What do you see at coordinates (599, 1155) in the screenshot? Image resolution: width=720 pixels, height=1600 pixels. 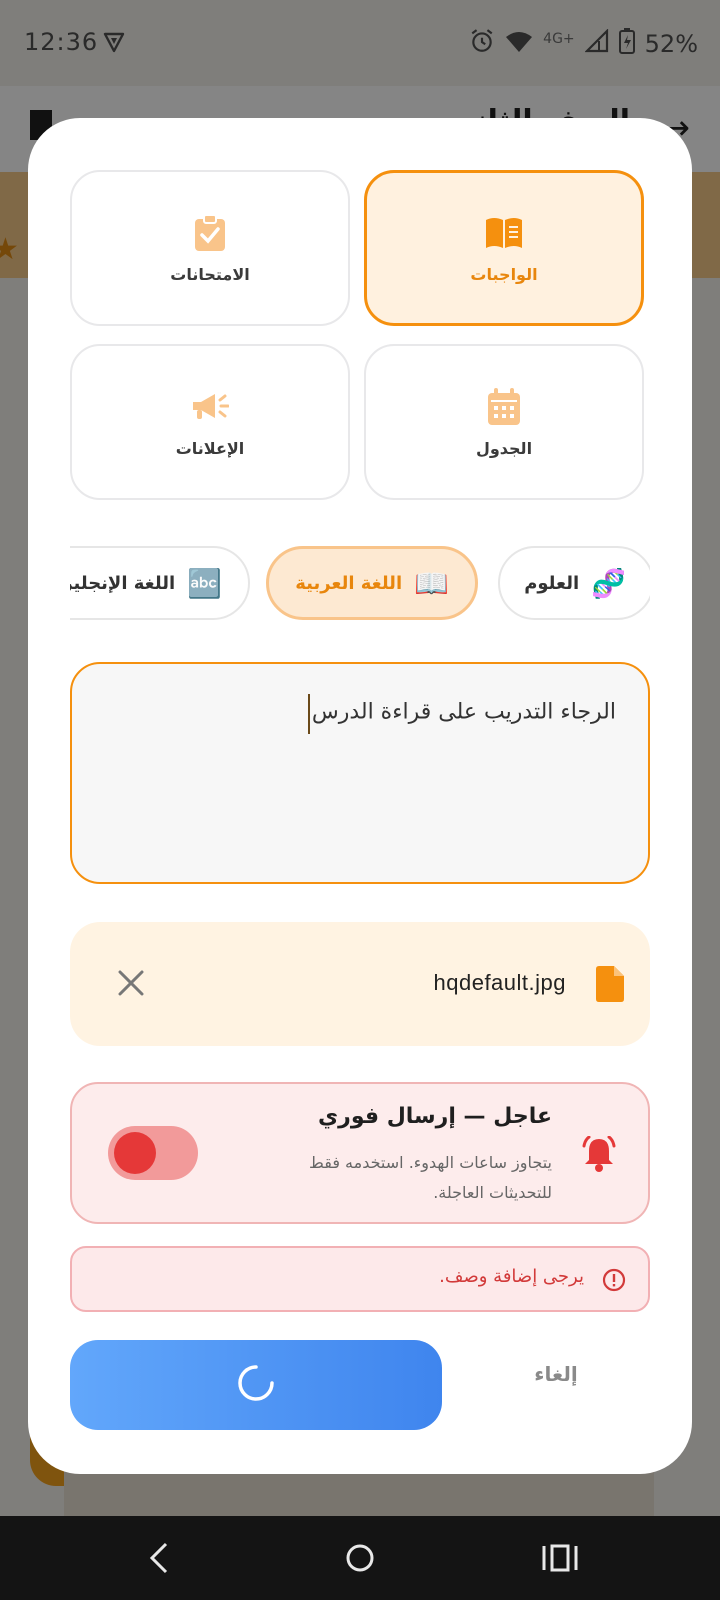 I see `bell-ring-icon` at bounding box center [599, 1155].